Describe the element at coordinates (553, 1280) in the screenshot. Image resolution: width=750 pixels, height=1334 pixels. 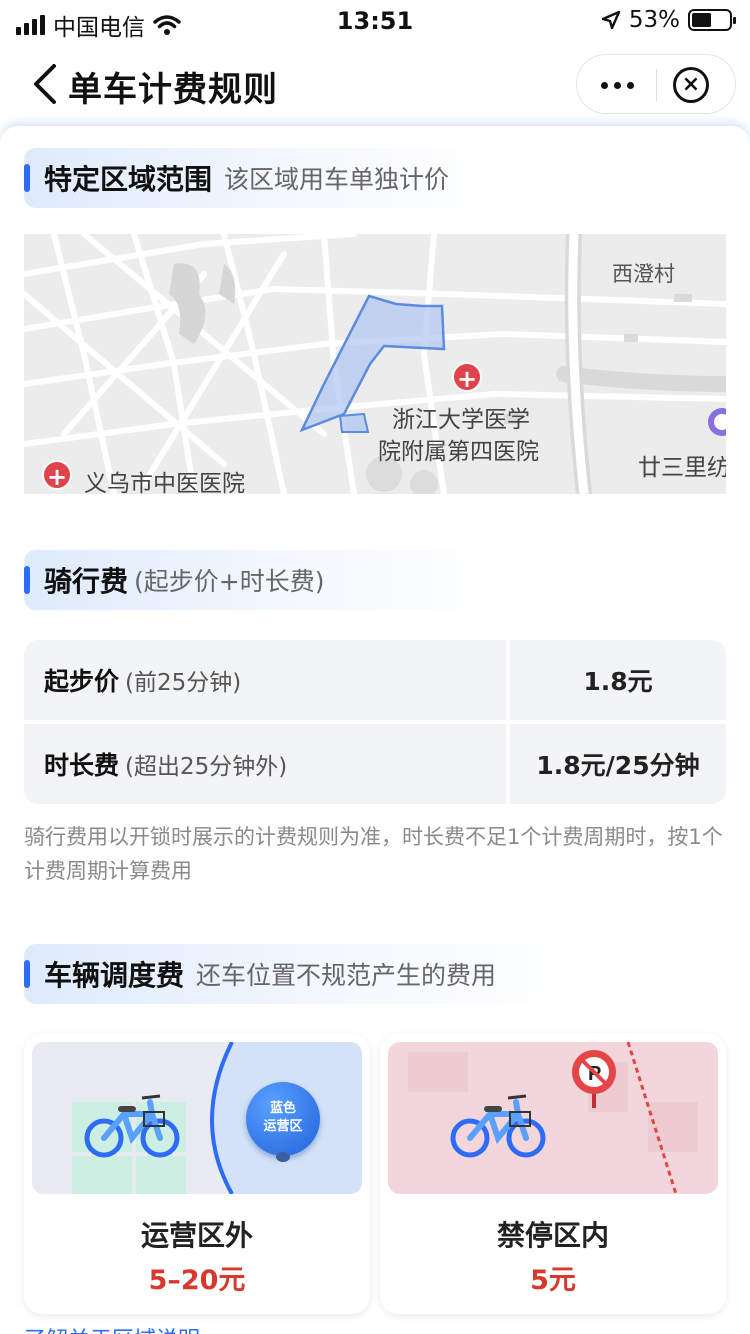
I see `dispatch-card-price: 5元` at that location.